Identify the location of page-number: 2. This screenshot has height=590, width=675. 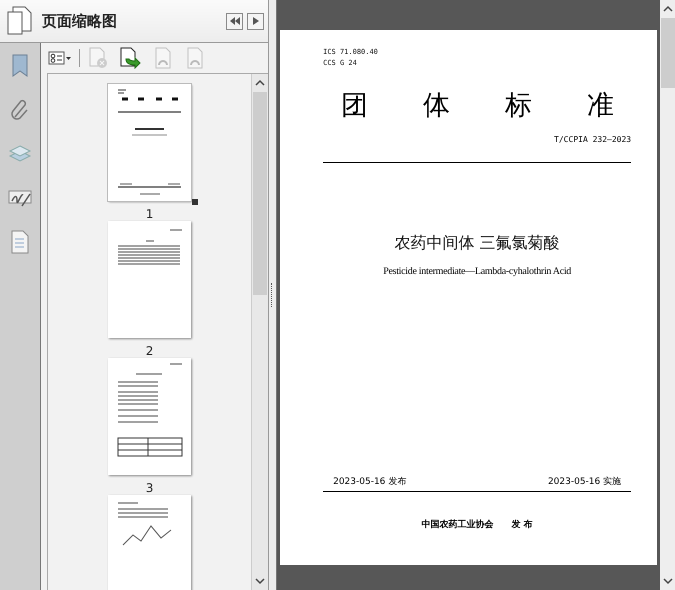
(150, 351).